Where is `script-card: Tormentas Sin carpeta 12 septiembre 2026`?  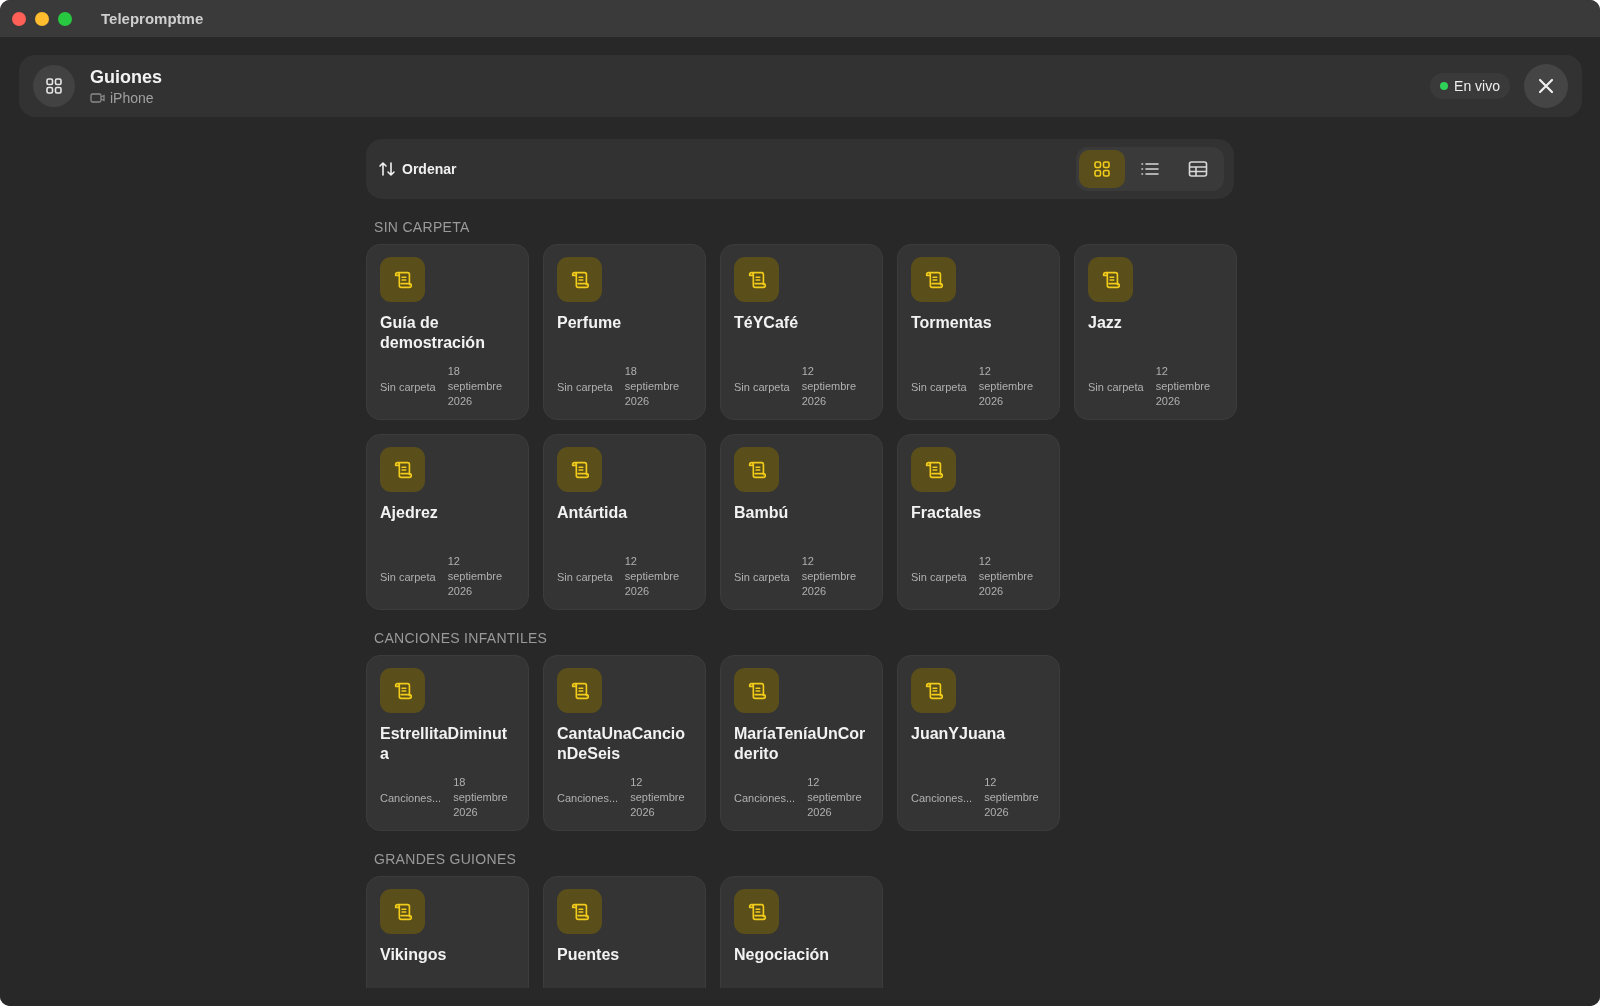 script-card: Tormentas Sin carpeta 12 septiembre 2026 is located at coordinates (978, 332).